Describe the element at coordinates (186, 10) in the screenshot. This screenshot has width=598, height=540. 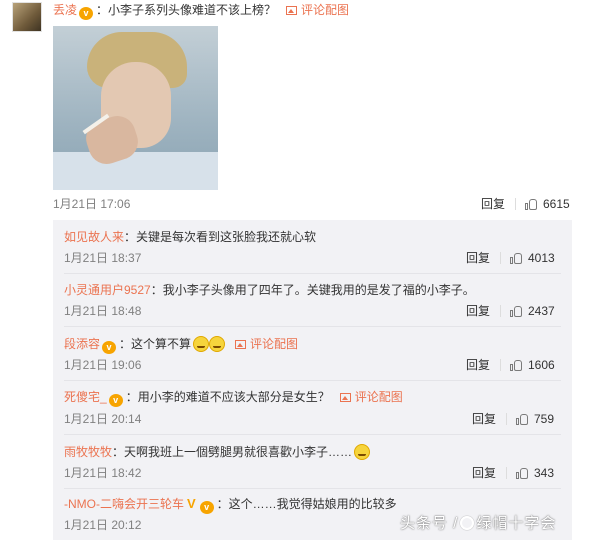
I see `main-comment-text: ：小李子系列头像难道不该上榜？` at that location.